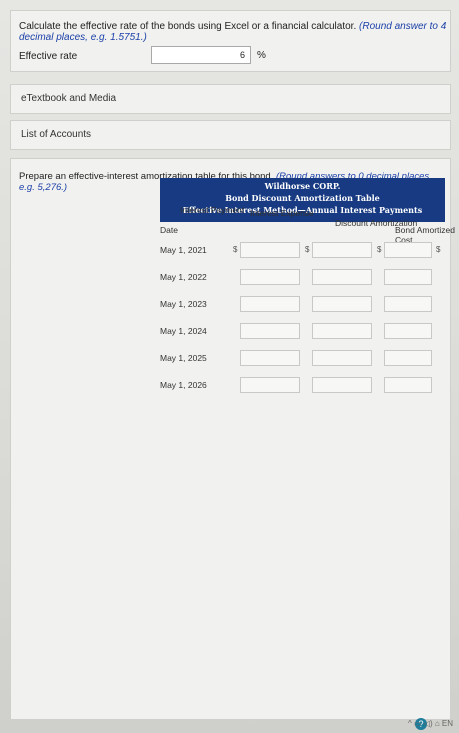 Image resolution: width=459 pixels, height=733 pixels. What do you see at coordinates (183, 385) in the screenshot?
I see `date-row-label: May 1, 2026` at bounding box center [183, 385].